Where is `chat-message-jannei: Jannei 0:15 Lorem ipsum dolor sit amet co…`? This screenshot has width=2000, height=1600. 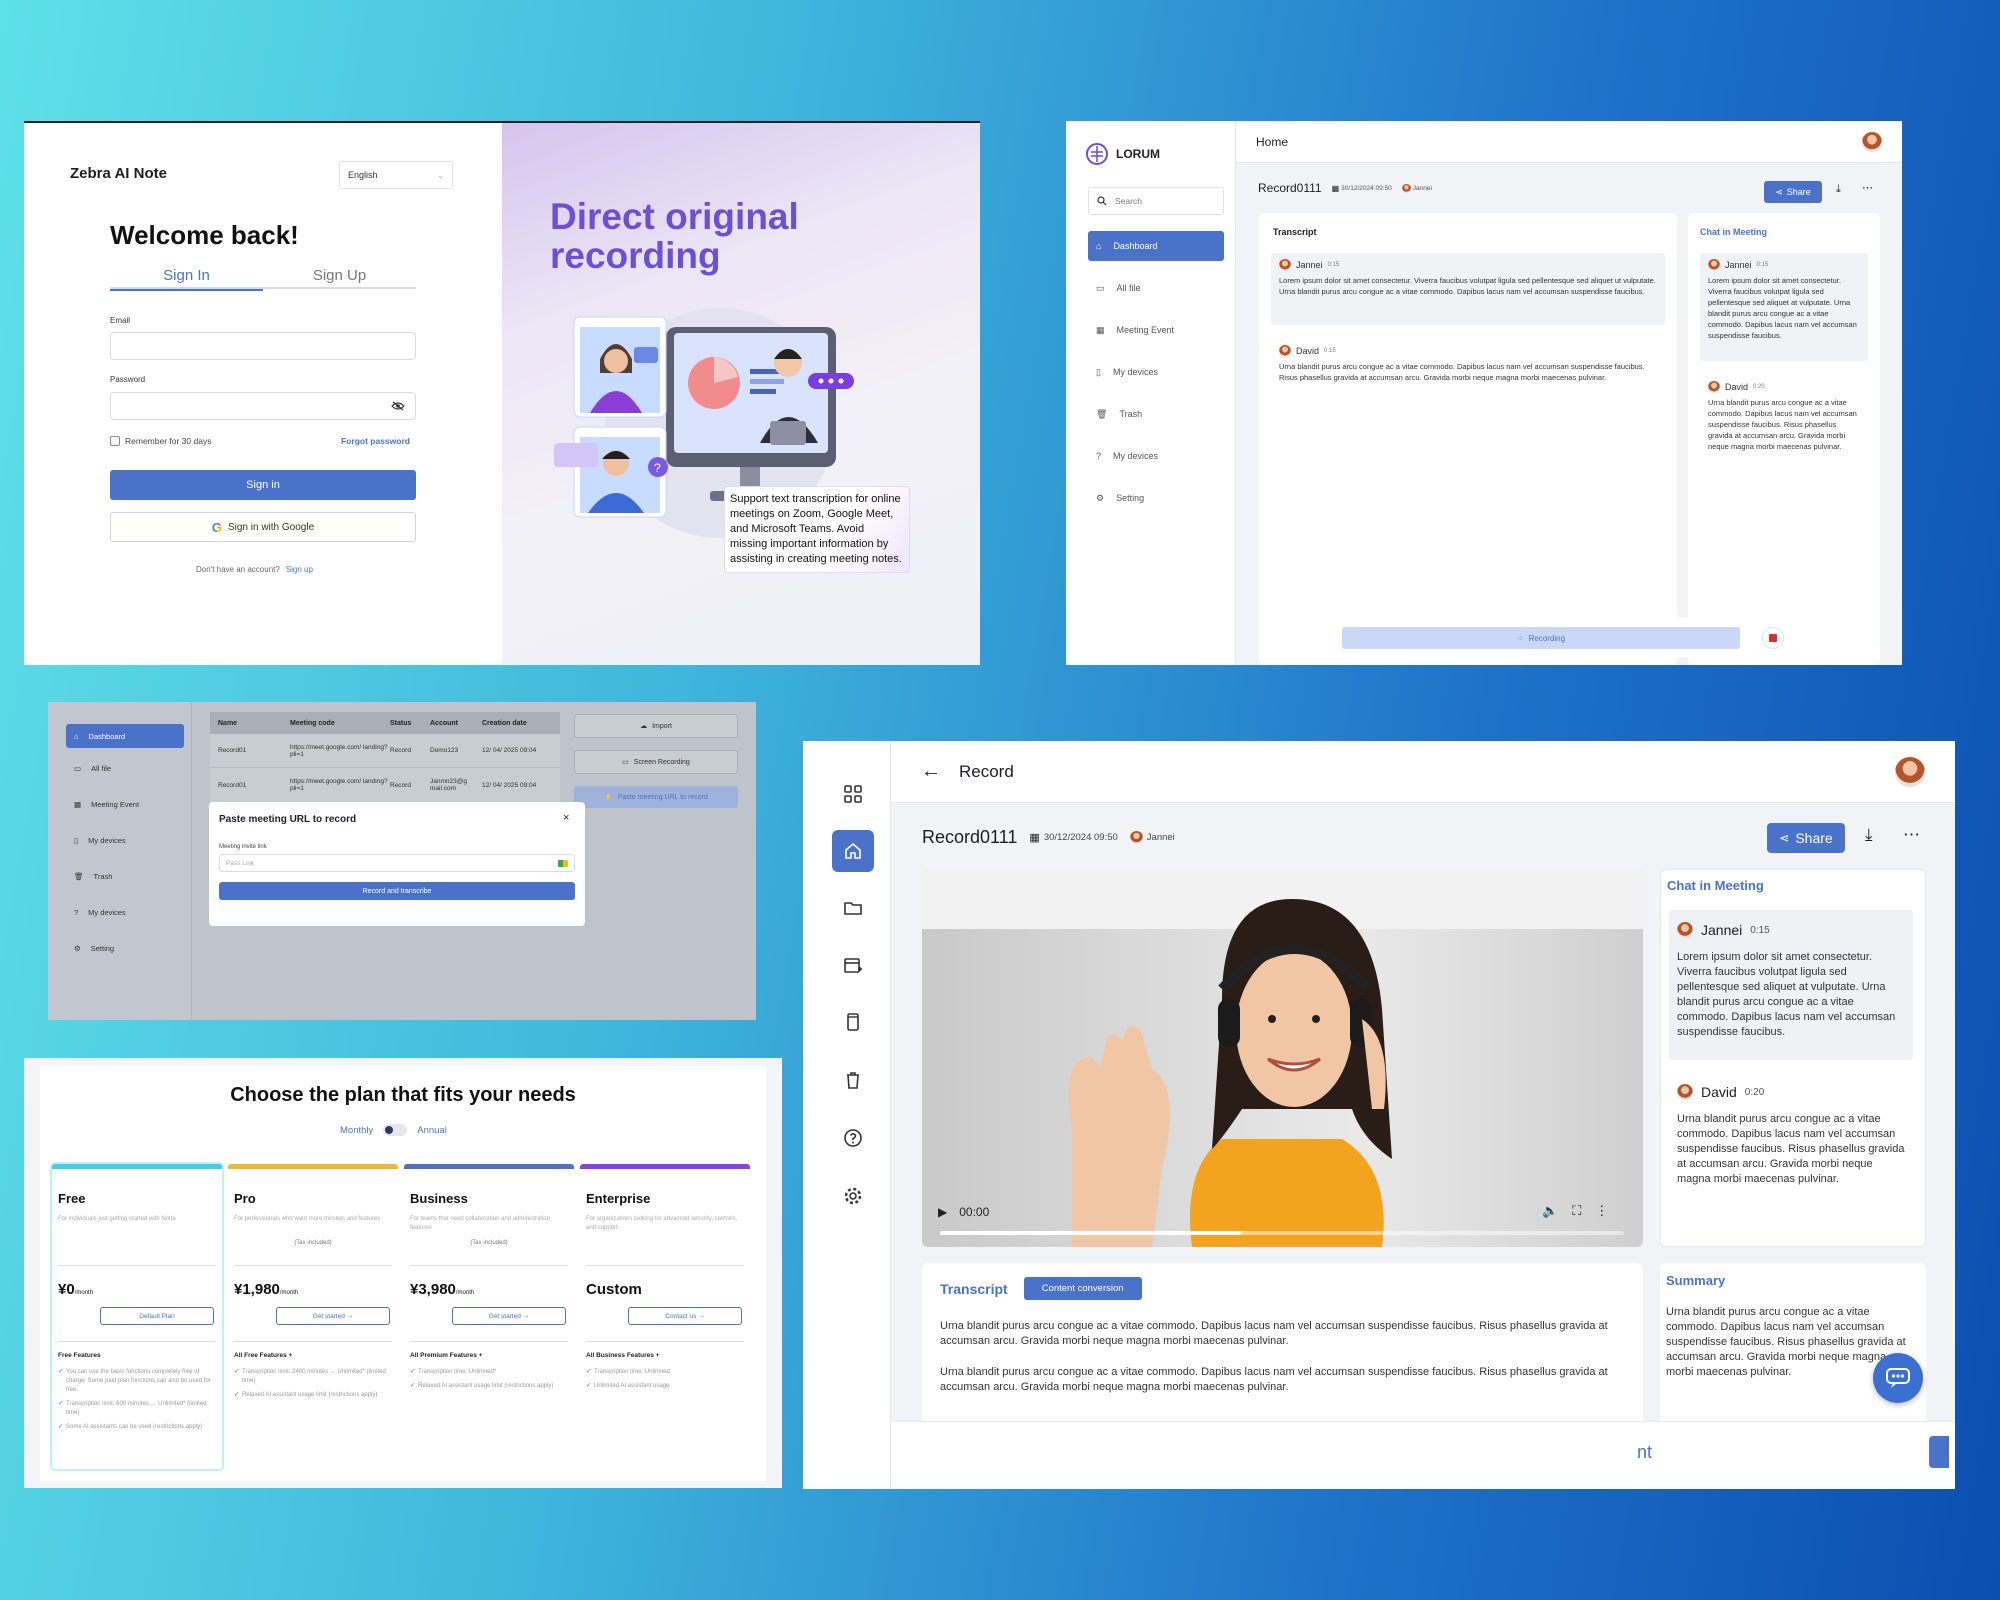
chat-message-jannei: Jannei 0:15 Lorem ipsum dolor sit amet co… is located at coordinates (1791, 985).